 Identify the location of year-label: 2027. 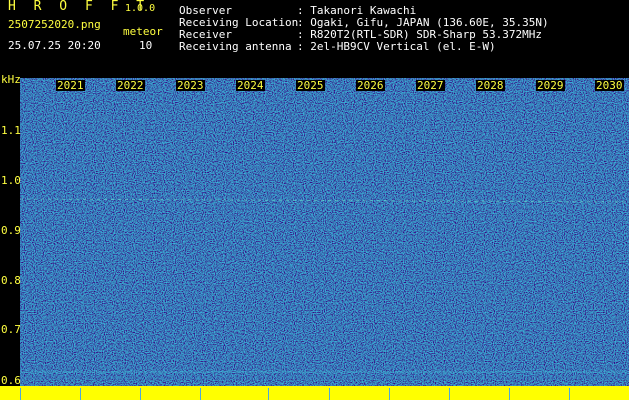
(430, 85).